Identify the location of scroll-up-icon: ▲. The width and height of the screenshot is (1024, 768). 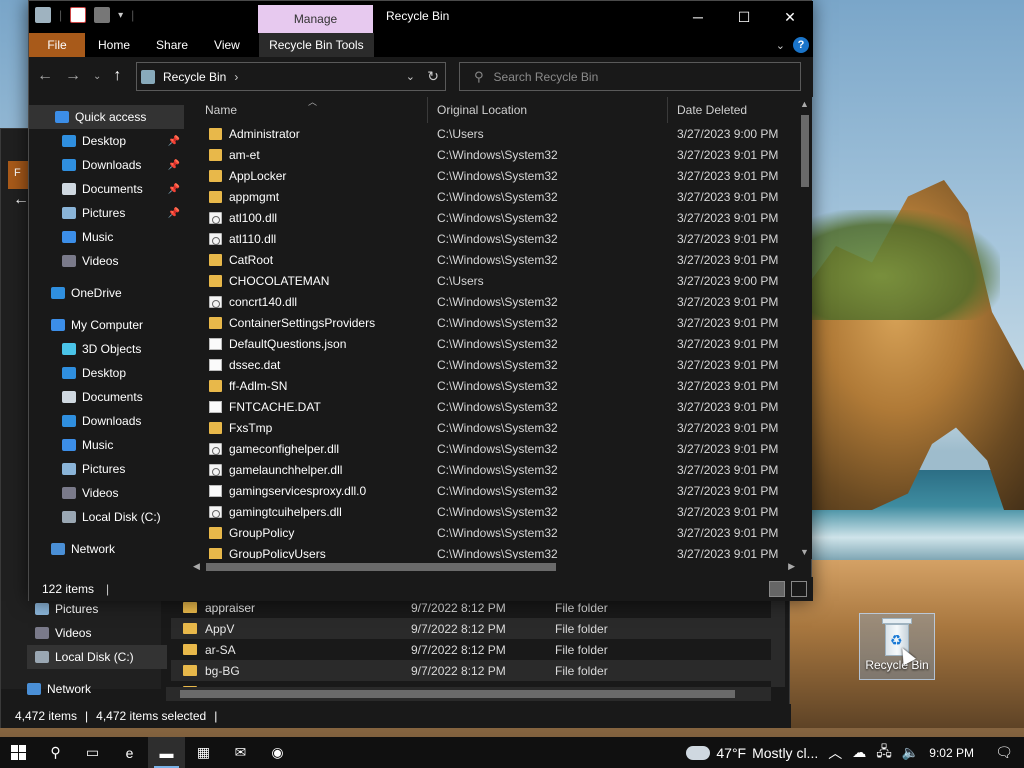
(804, 104).